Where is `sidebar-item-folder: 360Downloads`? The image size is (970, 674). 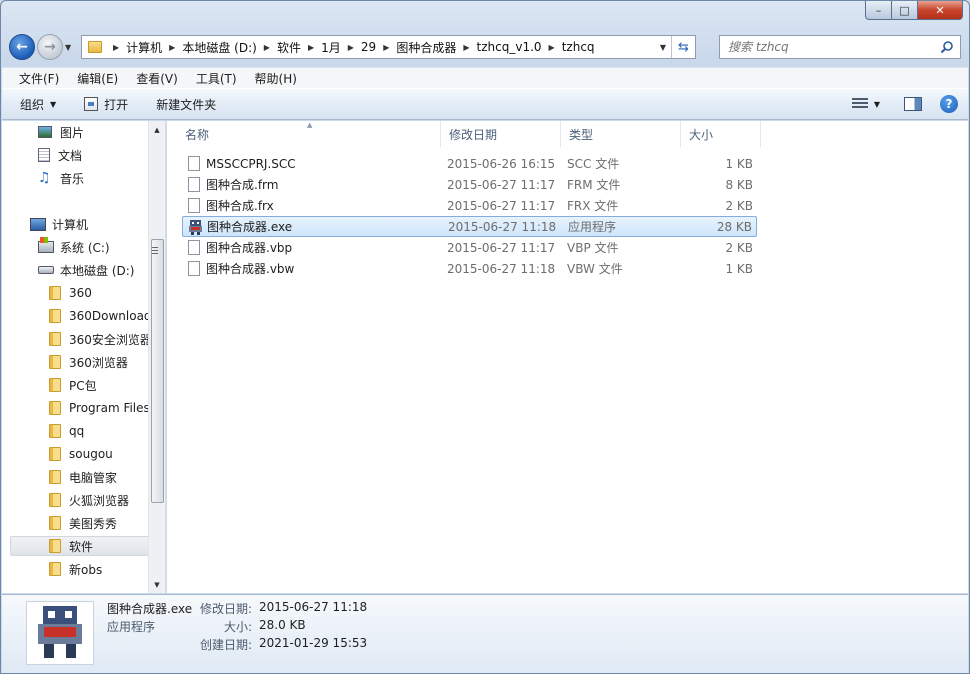
sidebar-item-folder: 360Downloads is located at coordinates (103, 316).